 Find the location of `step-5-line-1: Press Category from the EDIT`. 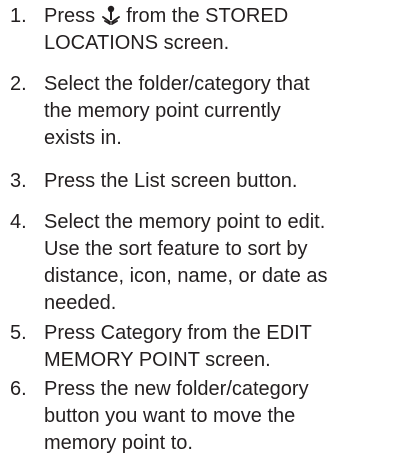

step-5-line-1: Press Category from the EDIT is located at coordinates (178, 333).